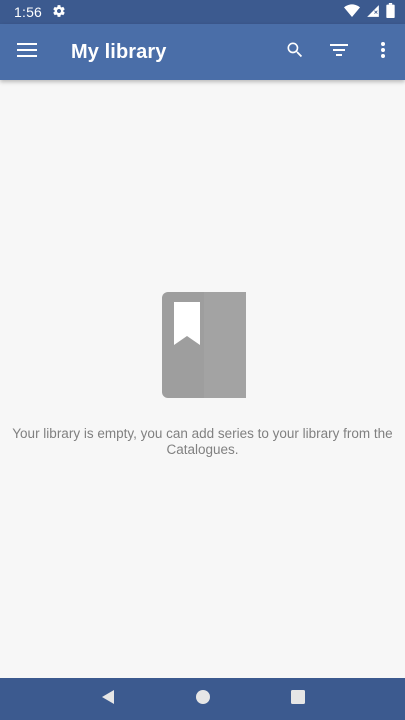 This screenshot has height=720, width=405. I want to click on recents-square-icon, so click(297, 699).